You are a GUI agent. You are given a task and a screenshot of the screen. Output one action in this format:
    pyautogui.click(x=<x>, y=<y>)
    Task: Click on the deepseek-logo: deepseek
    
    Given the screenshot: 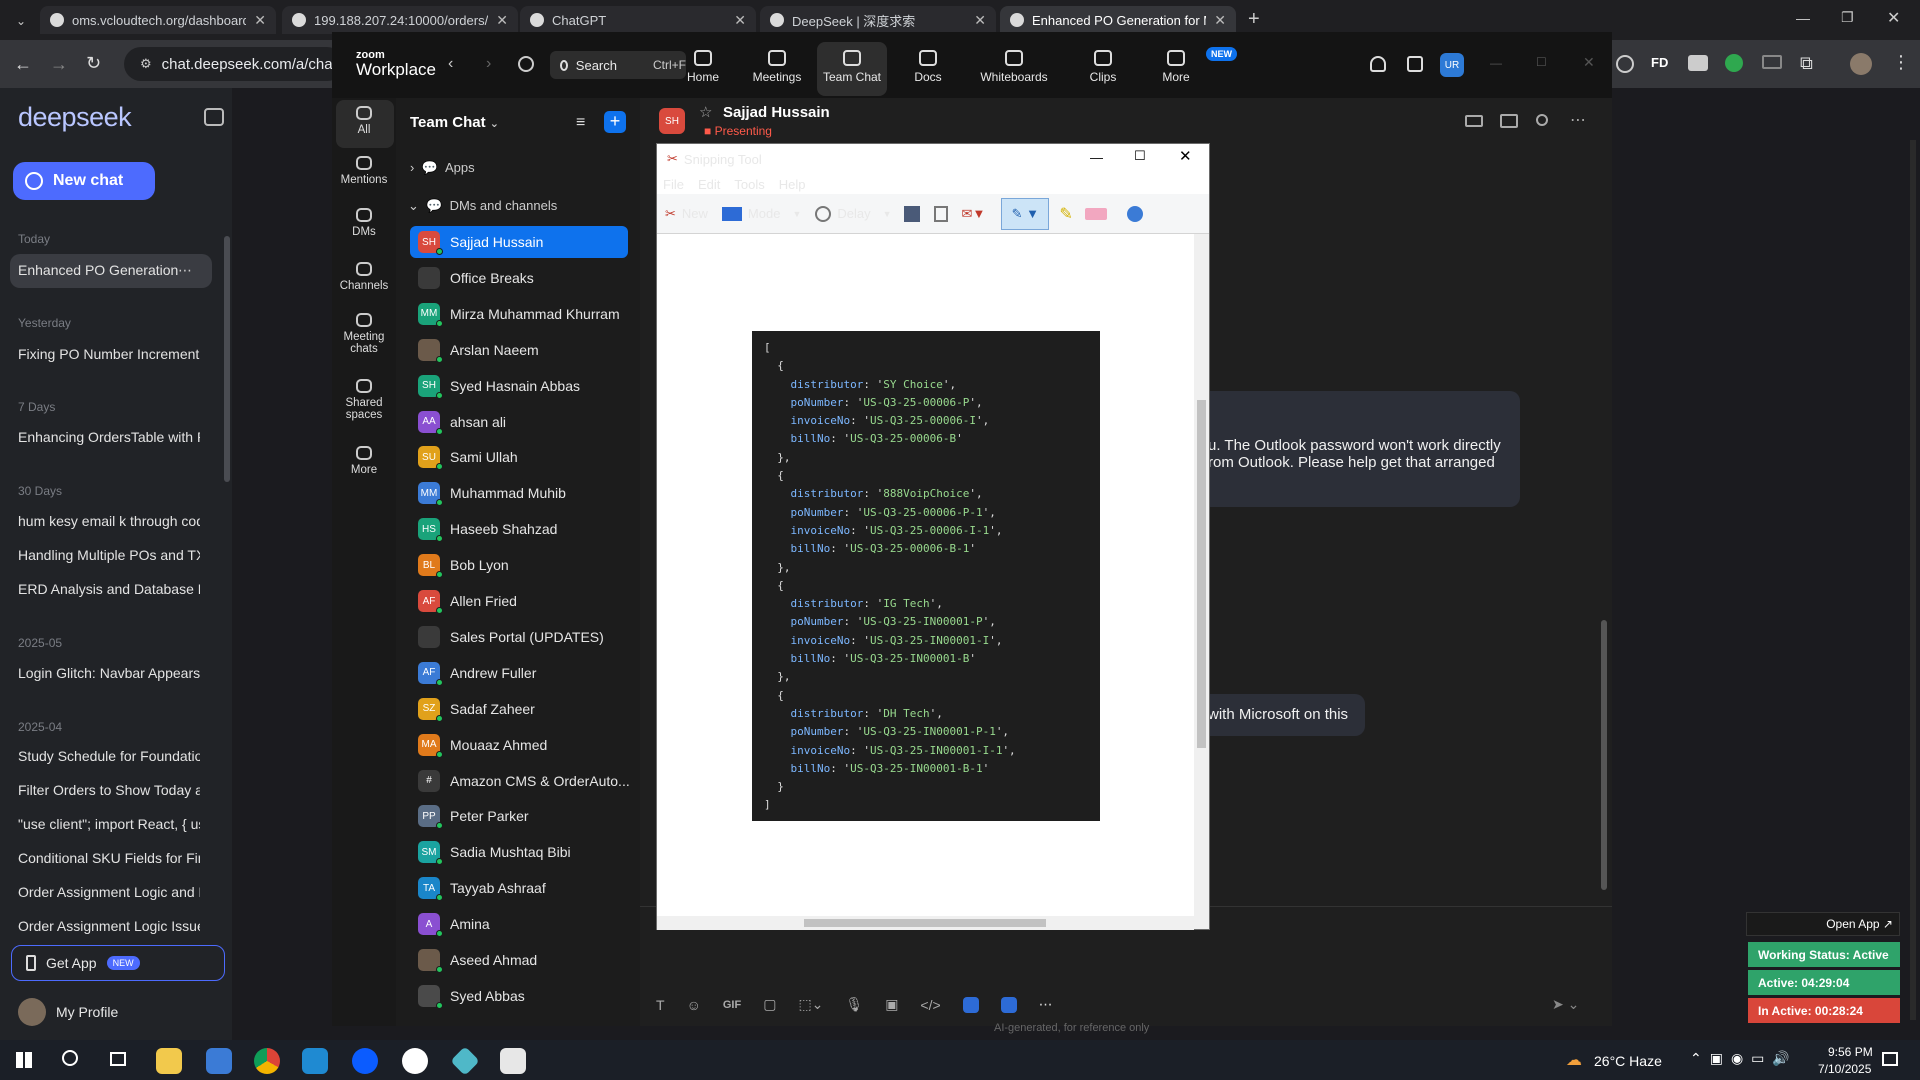 What is the action you would take?
    pyautogui.click(x=75, y=117)
    